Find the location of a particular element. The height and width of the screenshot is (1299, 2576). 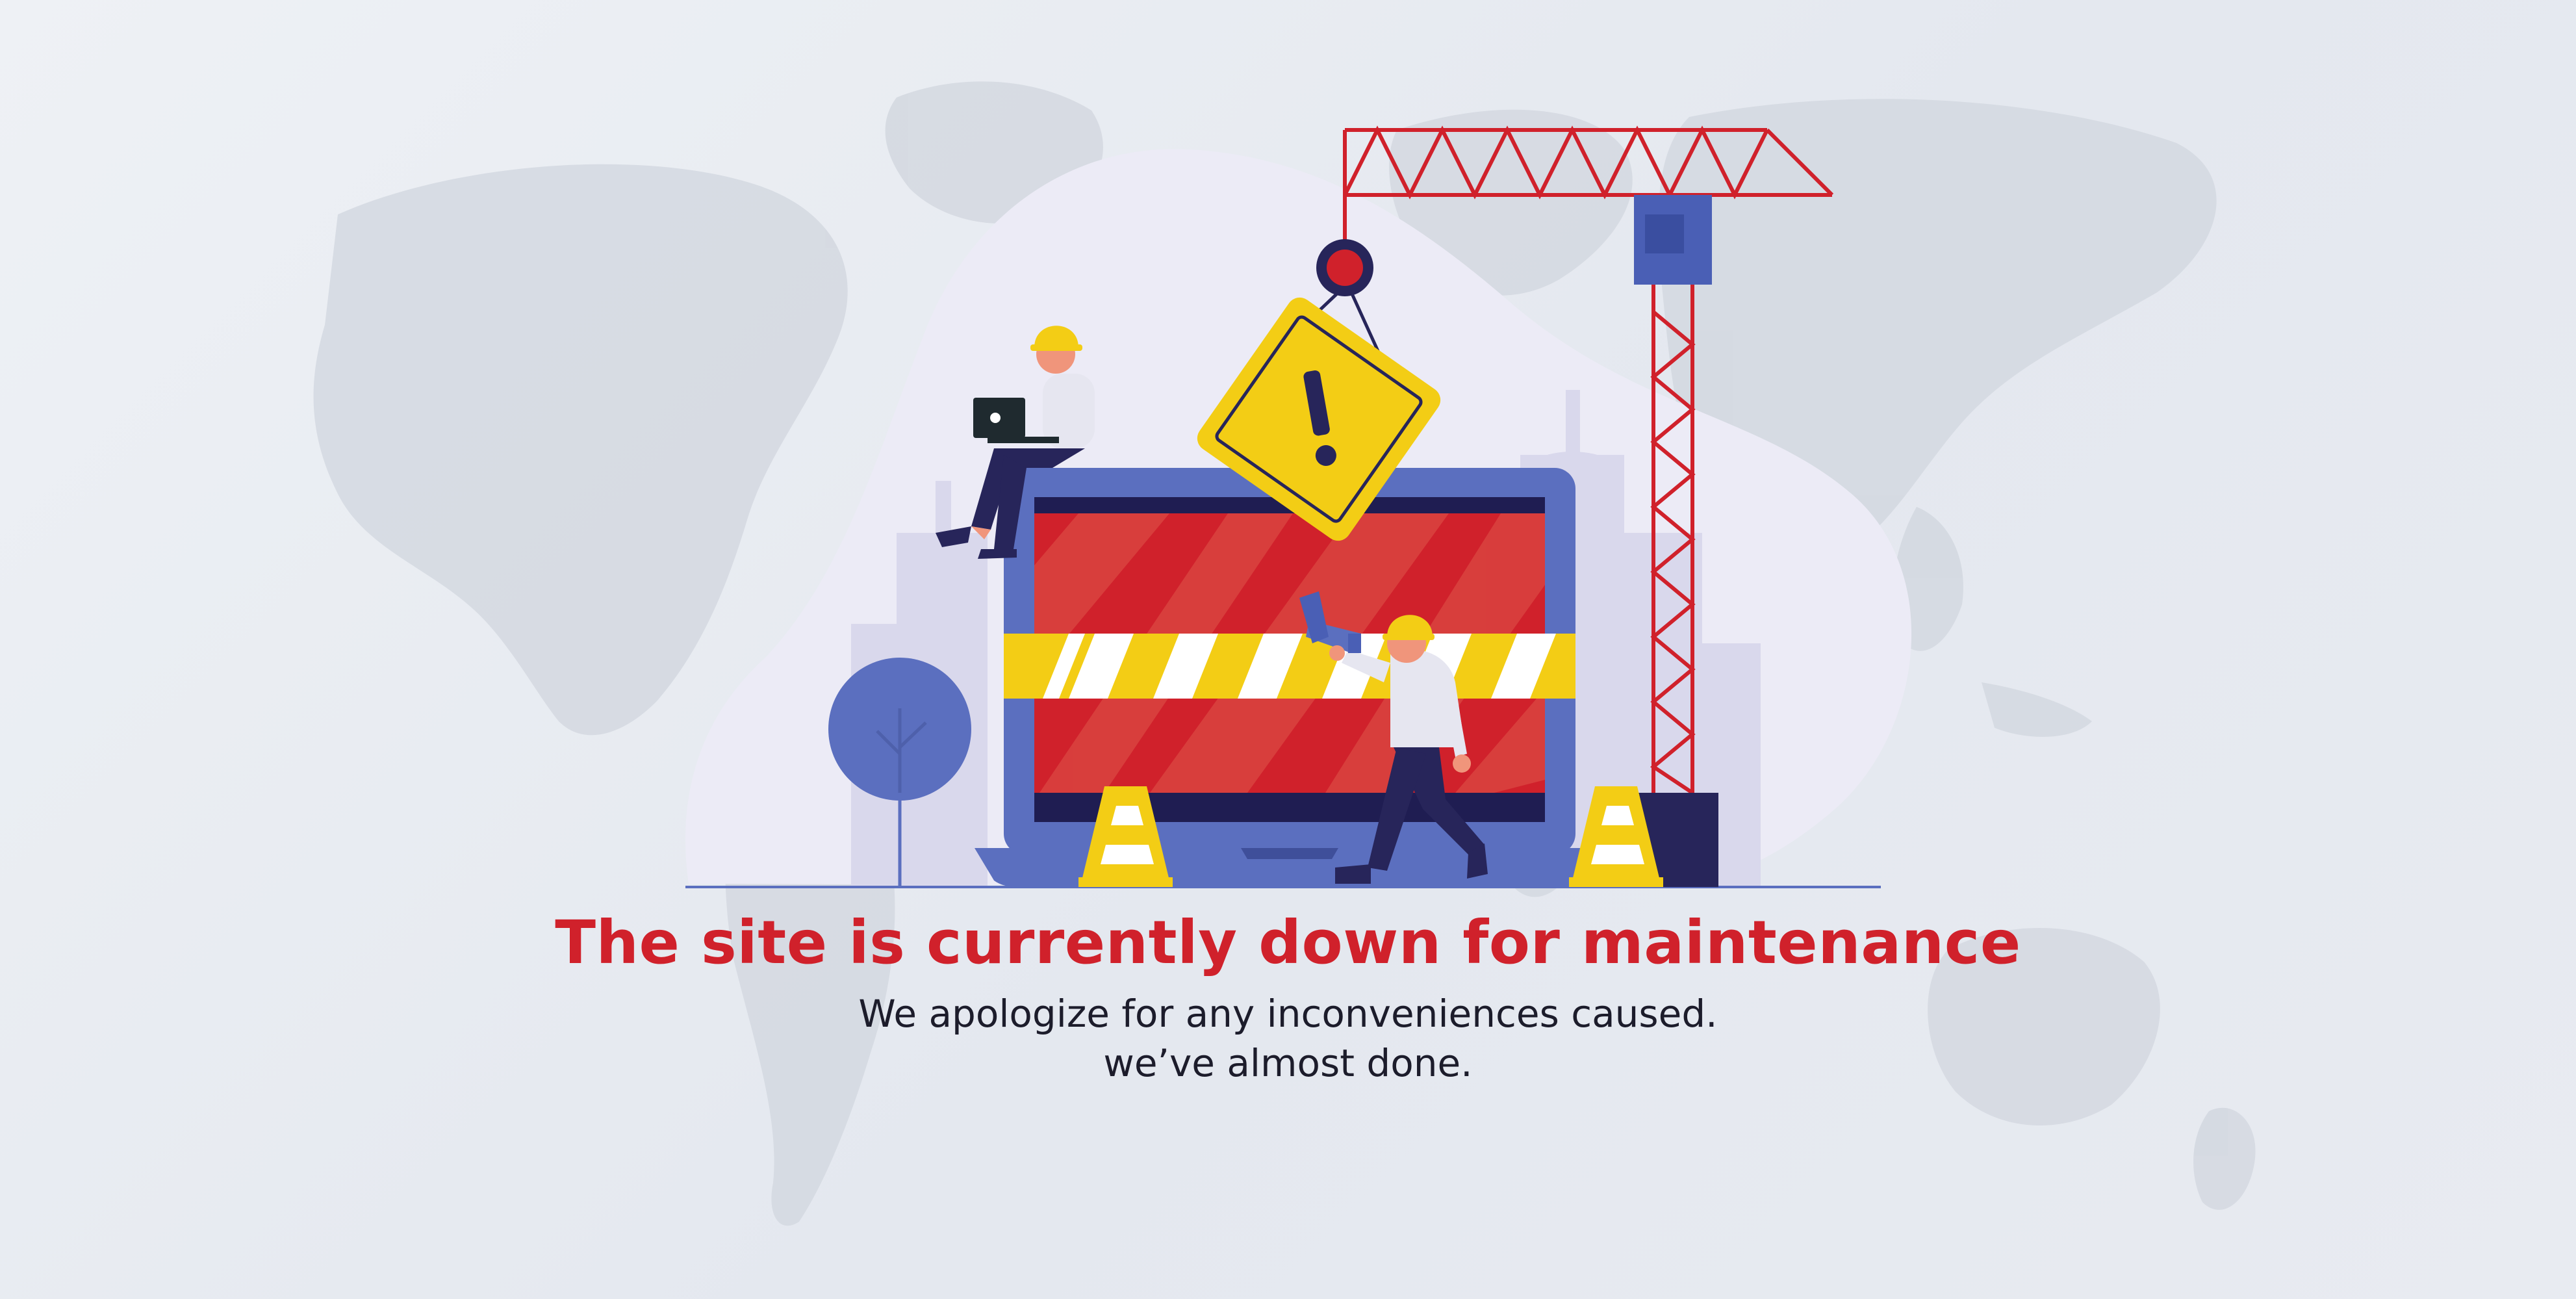

barrier-tape-icon is located at coordinates (1289, 666).